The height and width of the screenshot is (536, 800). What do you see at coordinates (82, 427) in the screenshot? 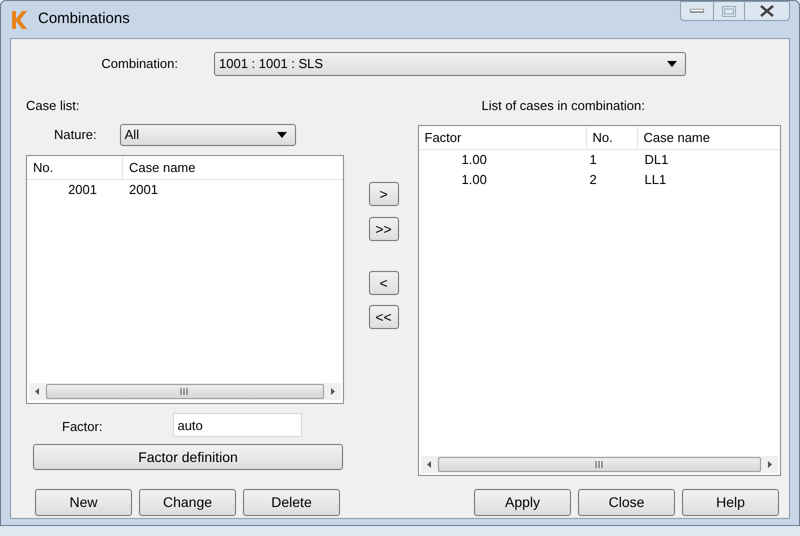
I see `factor-label: Factor:` at bounding box center [82, 427].